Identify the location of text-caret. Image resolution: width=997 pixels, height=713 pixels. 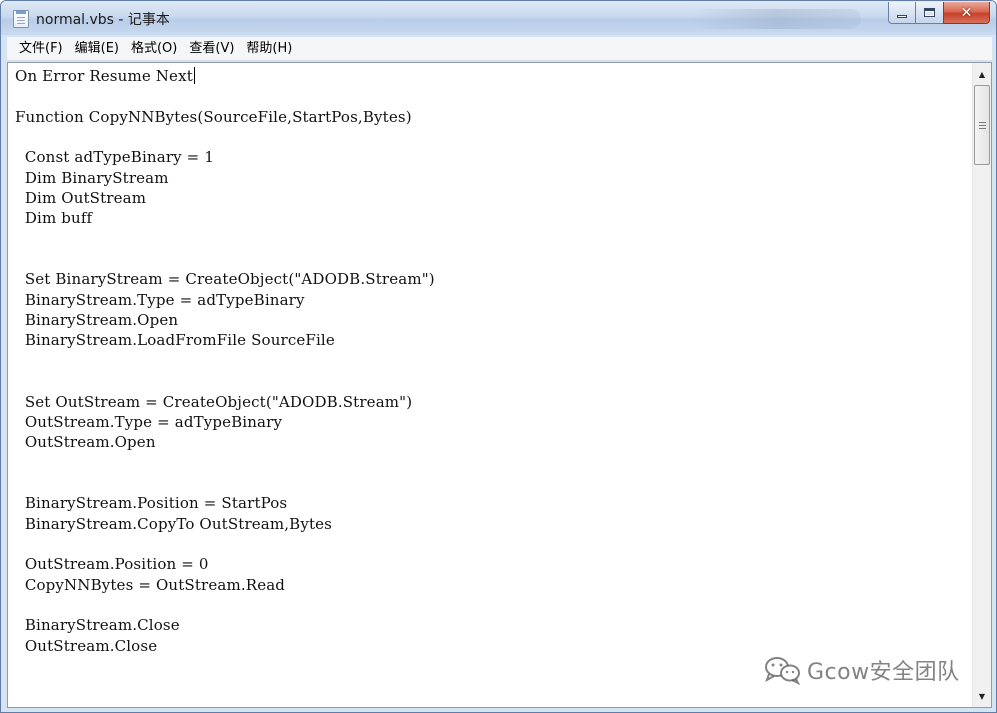
(194, 75).